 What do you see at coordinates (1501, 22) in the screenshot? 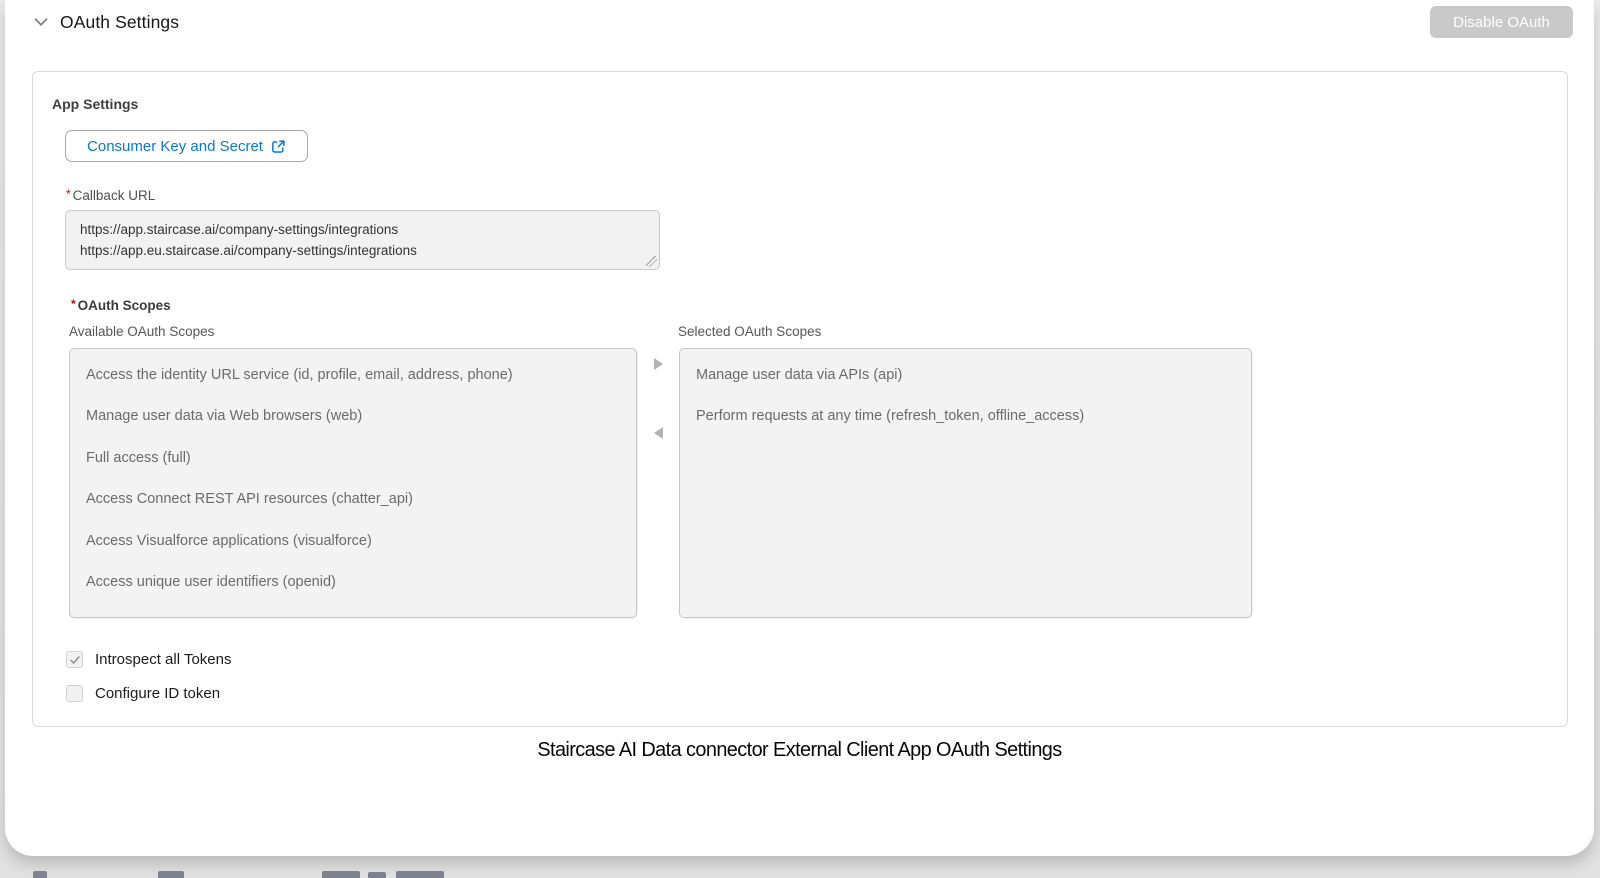
I see `disable-oauth-button: Disable OAuth` at bounding box center [1501, 22].